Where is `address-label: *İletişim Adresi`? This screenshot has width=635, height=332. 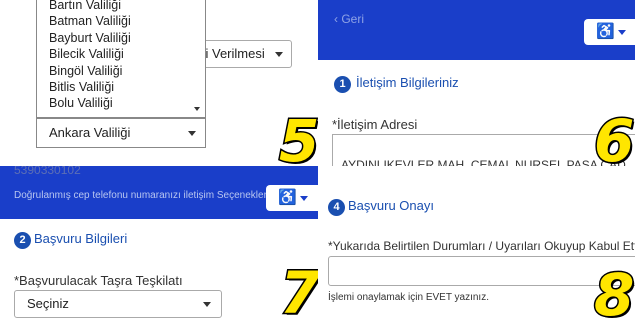
address-label: *İletişim Adresi is located at coordinates (375, 124).